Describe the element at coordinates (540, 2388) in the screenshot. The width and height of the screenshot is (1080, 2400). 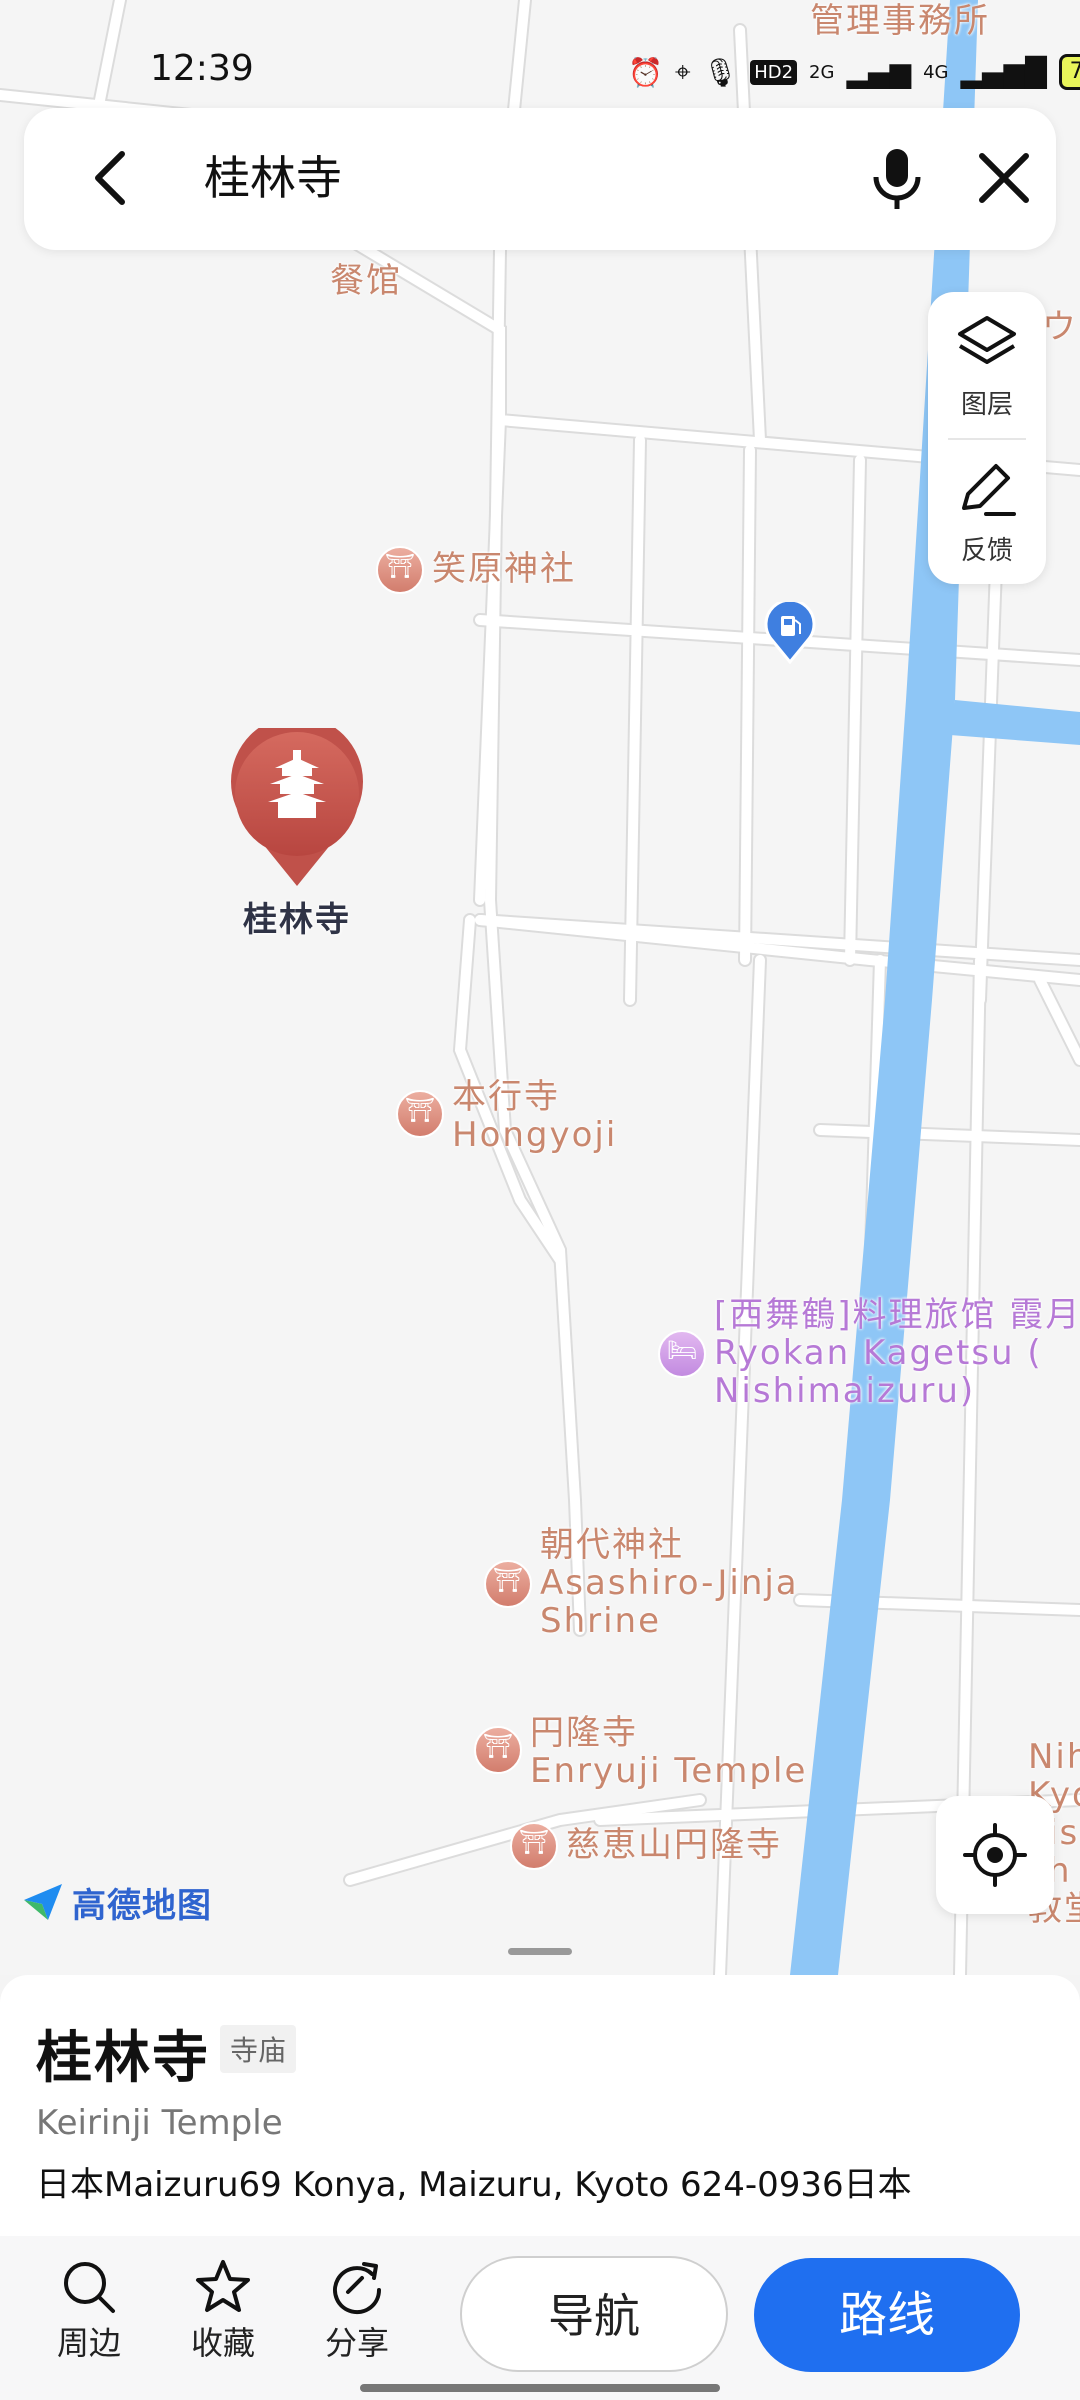
I see `home-indicator` at that location.